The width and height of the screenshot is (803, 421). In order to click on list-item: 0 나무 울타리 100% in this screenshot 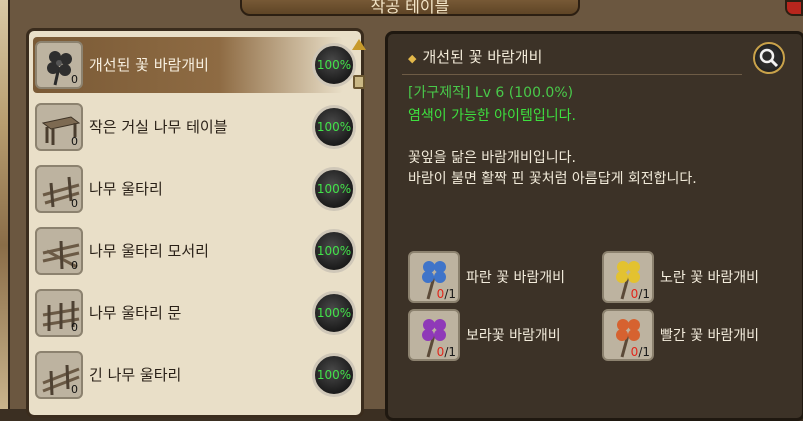, I will do `click(194, 189)`.